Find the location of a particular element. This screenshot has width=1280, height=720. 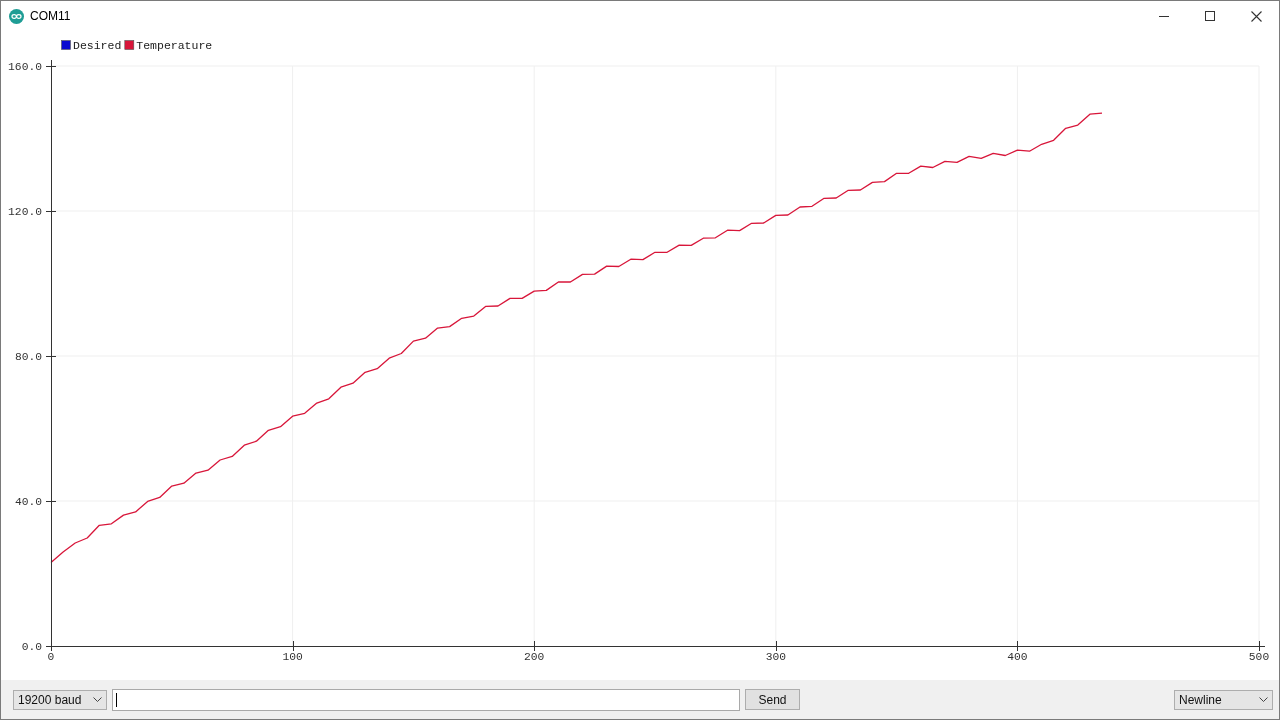

legend-label: Desired is located at coordinates (97, 45).